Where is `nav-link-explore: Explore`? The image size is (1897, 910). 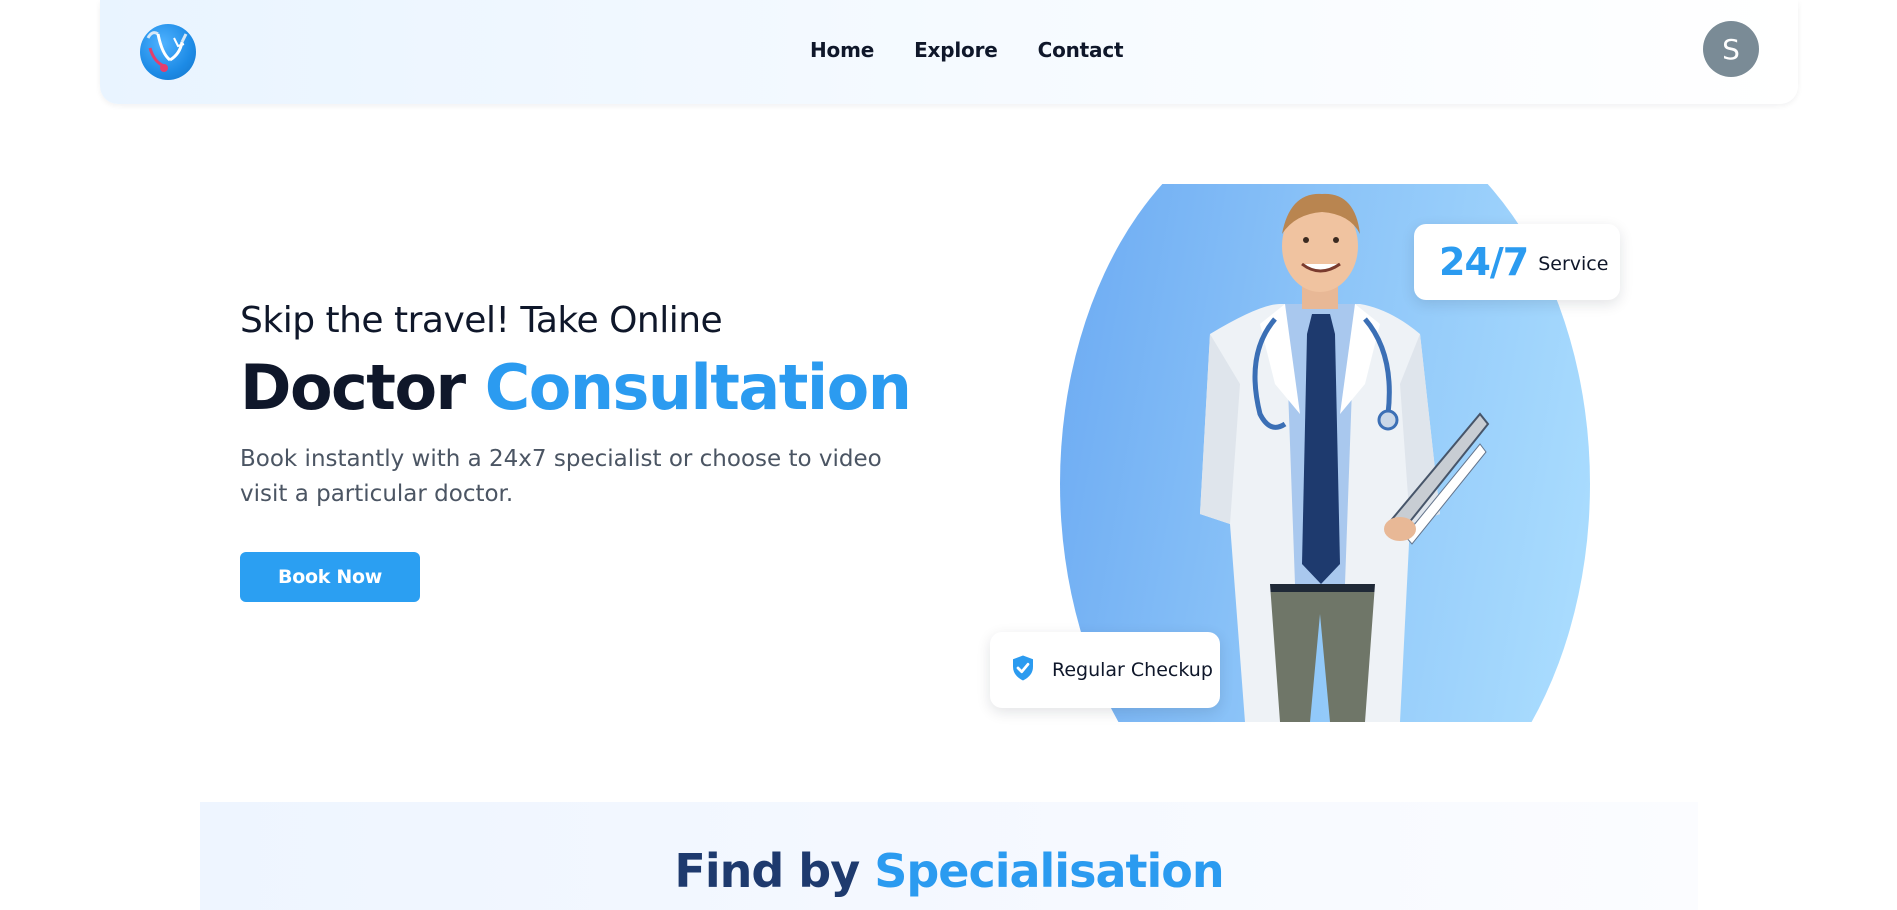 nav-link-explore: Explore is located at coordinates (956, 50).